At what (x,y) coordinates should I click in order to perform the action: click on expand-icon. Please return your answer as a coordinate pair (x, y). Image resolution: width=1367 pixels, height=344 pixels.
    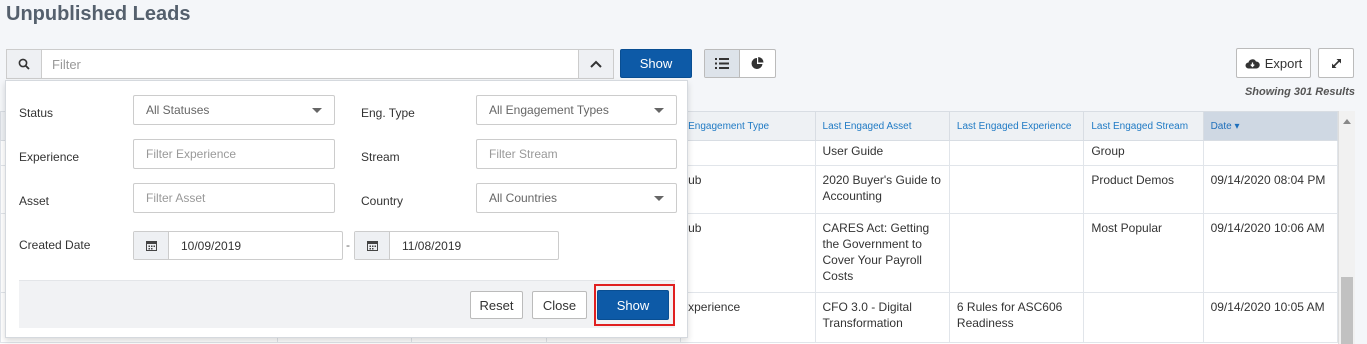
    Looking at the image, I should click on (1336, 63).